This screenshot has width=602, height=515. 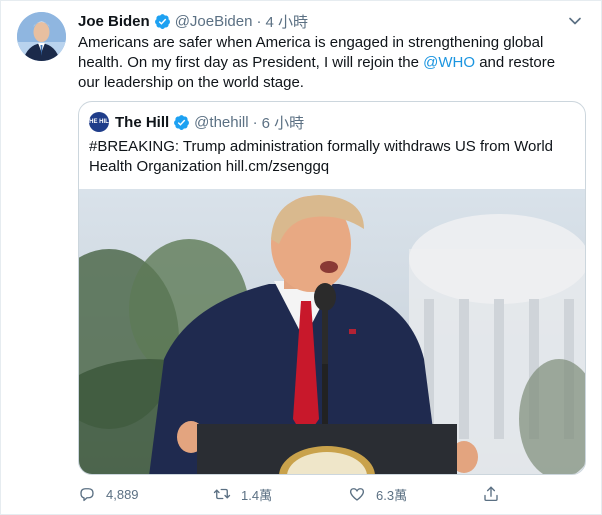 I want to click on tweet-header: Joe Biden @JoeBiden · 4 小時, so click(x=193, y=21).